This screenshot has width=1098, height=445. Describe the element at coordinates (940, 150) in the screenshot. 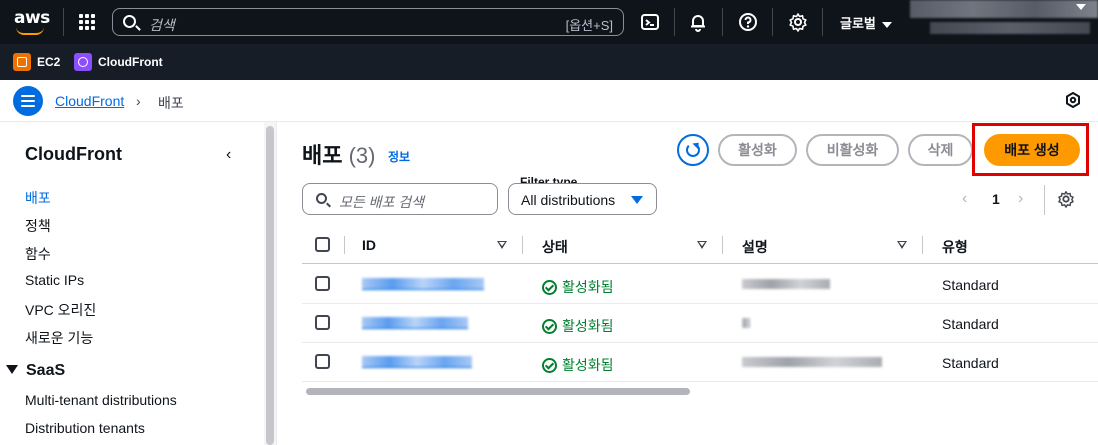

I see `delete-button: 삭제` at that location.